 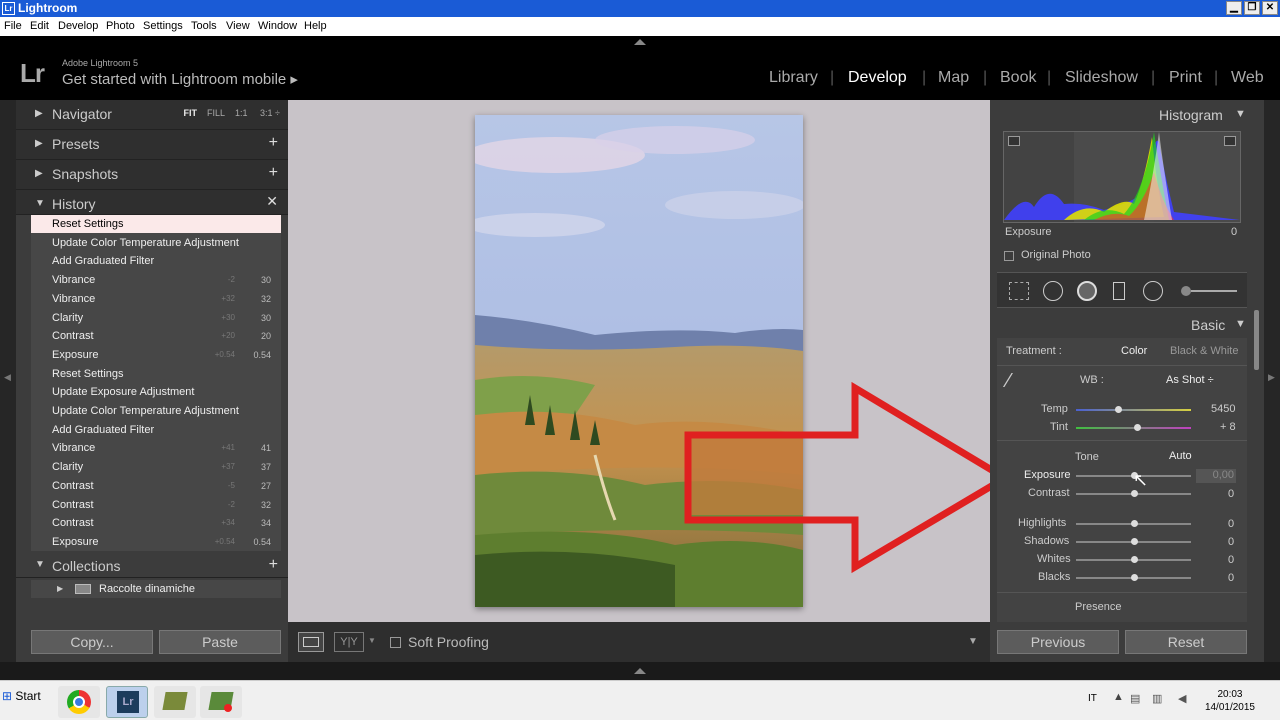 What do you see at coordinates (1137, 427) in the screenshot?
I see `tint-slider-knob` at bounding box center [1137, 427].